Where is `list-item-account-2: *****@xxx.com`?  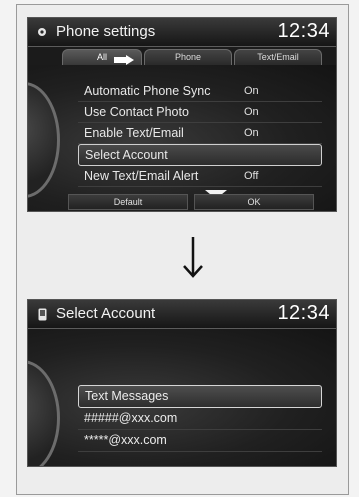
list-item-account-2: *****@xxx.com is located at coordinates (200, 441).